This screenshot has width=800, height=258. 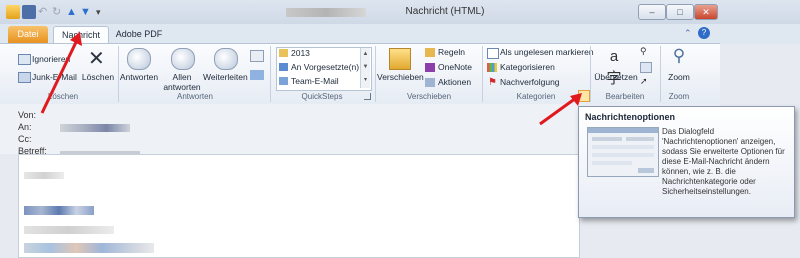 What do you see at coordinates (652, 12) in the screenshot?
I see `minimize-button: –` at bounding box center [652, 12].